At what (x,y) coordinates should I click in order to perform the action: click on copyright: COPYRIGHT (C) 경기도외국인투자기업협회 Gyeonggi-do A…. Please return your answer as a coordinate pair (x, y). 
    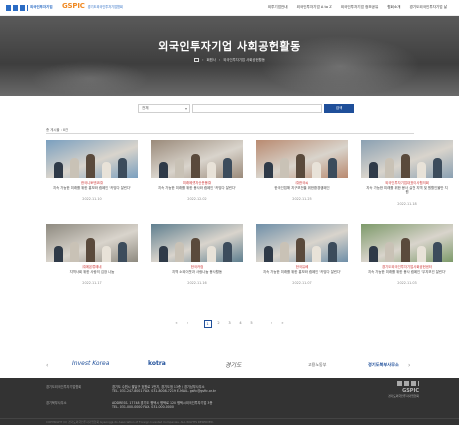
    Looking at the image, I should click on (130, 422).